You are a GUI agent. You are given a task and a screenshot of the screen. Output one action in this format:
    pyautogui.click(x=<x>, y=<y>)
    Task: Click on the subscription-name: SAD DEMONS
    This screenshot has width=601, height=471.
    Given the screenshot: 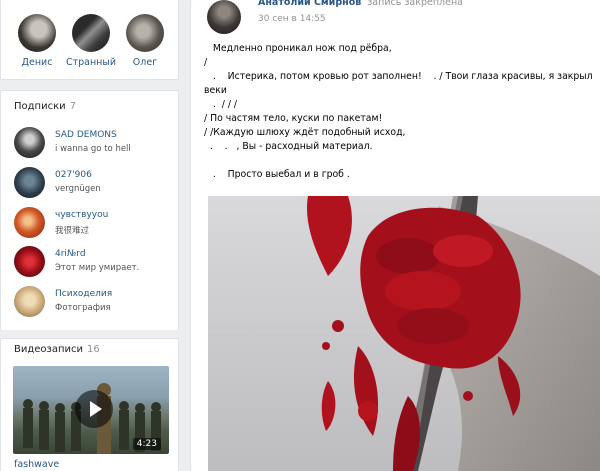 What is the action you would take?
    pyautogui.click(x=86, y=135)
    